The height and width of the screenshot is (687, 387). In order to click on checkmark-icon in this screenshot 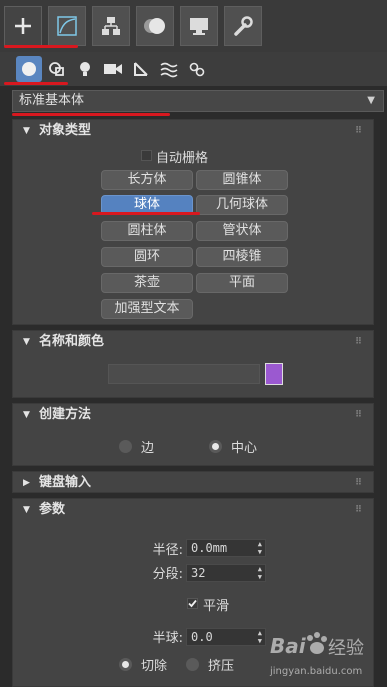, I will do `click(192, 603)`.